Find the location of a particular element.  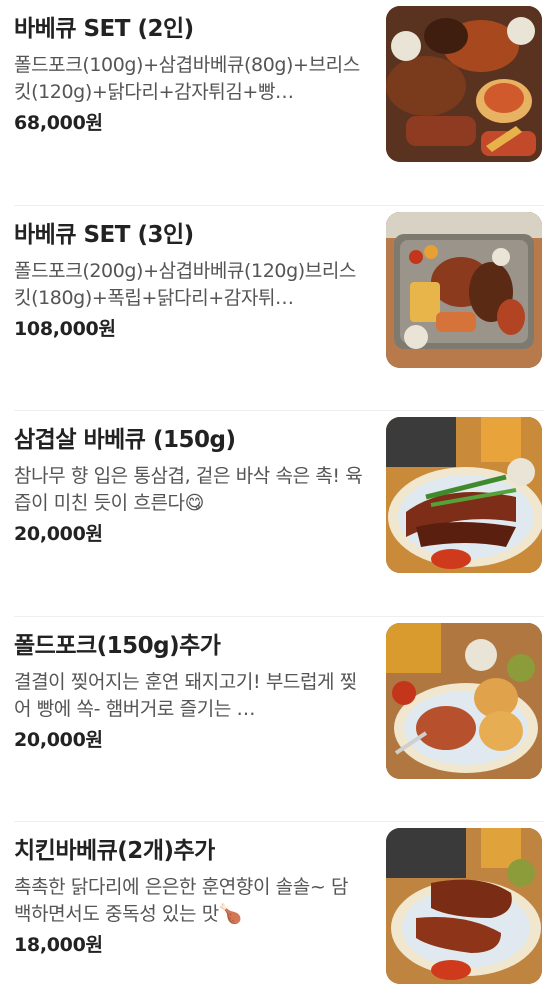

menu-item-price: 68,000원 is located at coordinates (58, 123).